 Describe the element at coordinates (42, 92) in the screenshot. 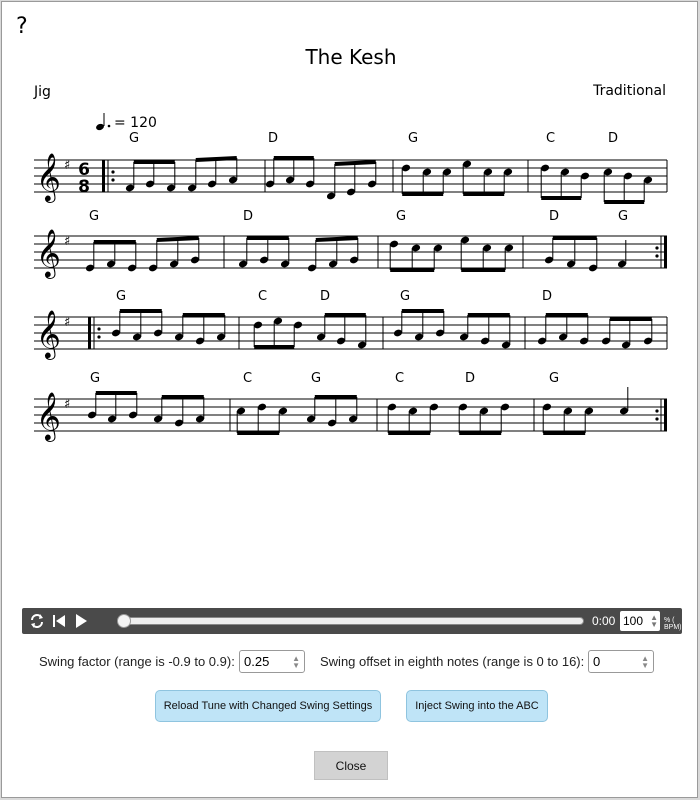

I see `tune-rhythm: Jig` at that location.